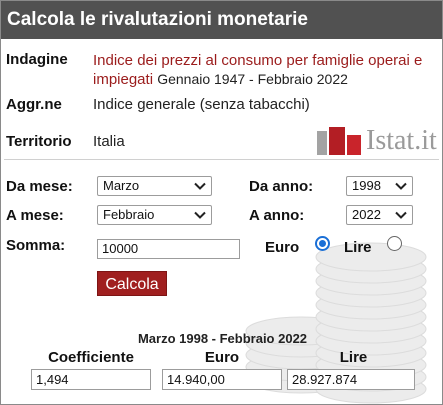 The width and height of the screenshot is (443, 405). Describe the element at coordinates (168, 249) in the screenshot. I see `somma-input: 10000` at that location.